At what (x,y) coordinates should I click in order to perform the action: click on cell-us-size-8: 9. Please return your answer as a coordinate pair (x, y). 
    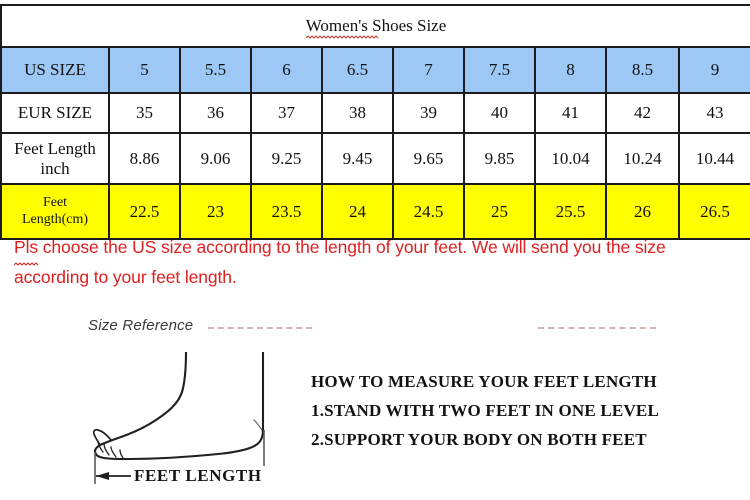
    Looking at the image, I should click on (713, 70).